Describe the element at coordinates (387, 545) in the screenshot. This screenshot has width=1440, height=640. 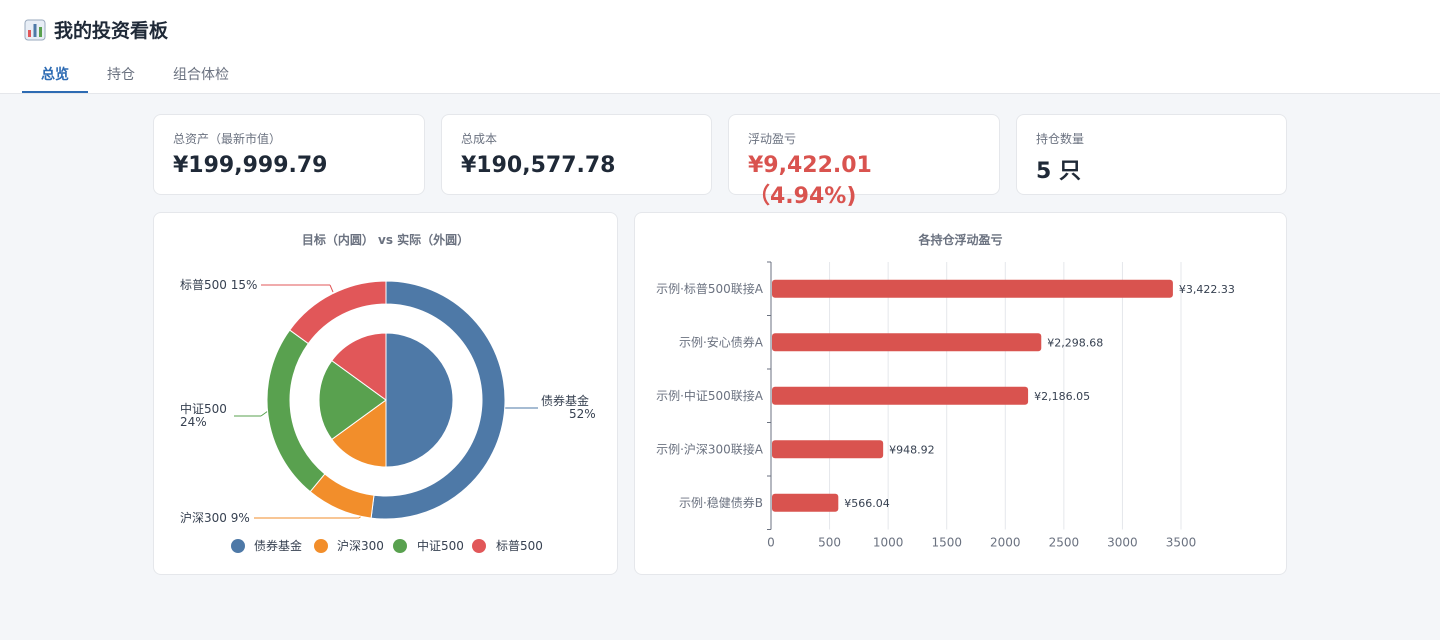
I see `pie-legend: 债券基金 沪深300 中证500 标普500` at that location.